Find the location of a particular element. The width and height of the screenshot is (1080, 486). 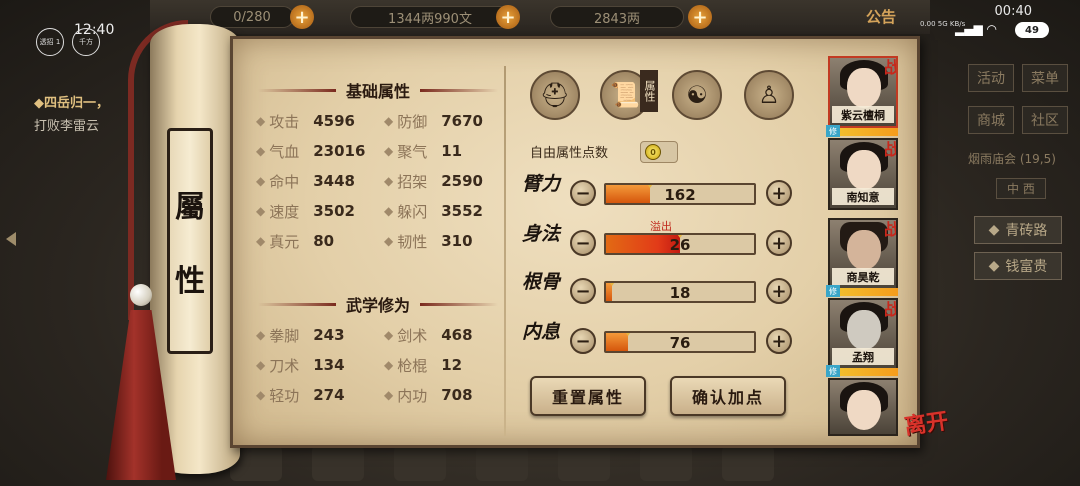

tab-attributes-active-label: 属性 is located at coordinates (649, 91).